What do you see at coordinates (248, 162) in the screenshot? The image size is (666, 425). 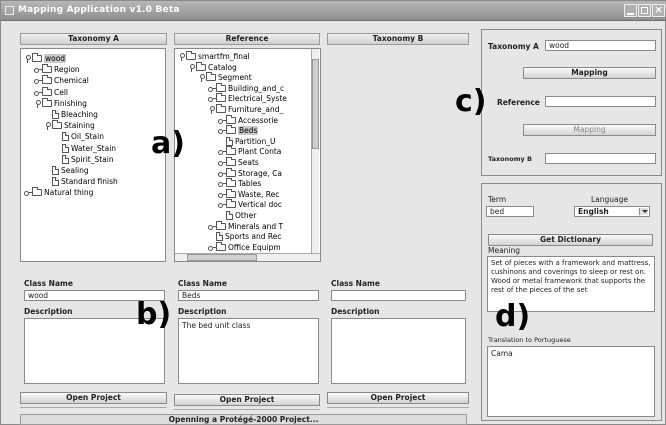 I see `tree-node-label: Seats` at bounding box center [248, 162].